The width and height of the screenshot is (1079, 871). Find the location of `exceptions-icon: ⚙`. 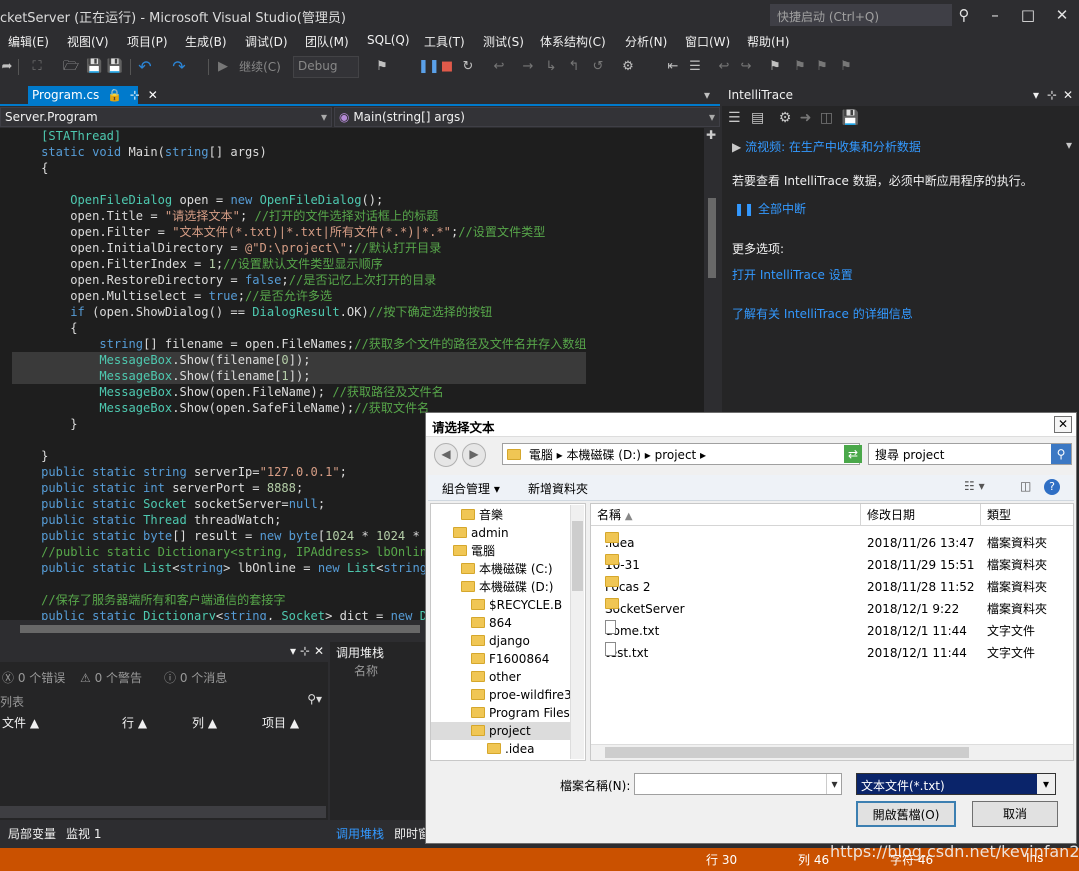

exceptions-icon: ⚙ is located at coordinates (628, 67).